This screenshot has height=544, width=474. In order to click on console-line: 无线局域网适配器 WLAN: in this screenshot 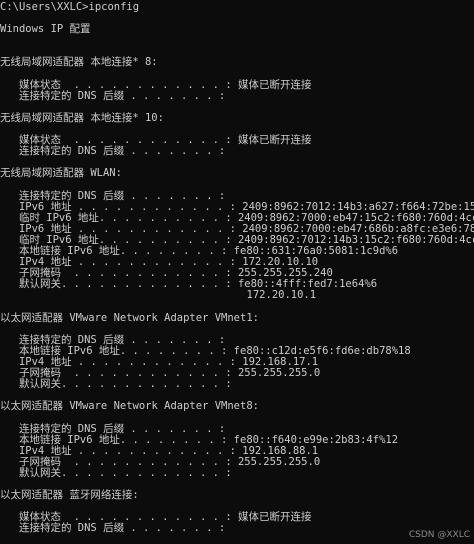, I will do `click(61, 173)`.